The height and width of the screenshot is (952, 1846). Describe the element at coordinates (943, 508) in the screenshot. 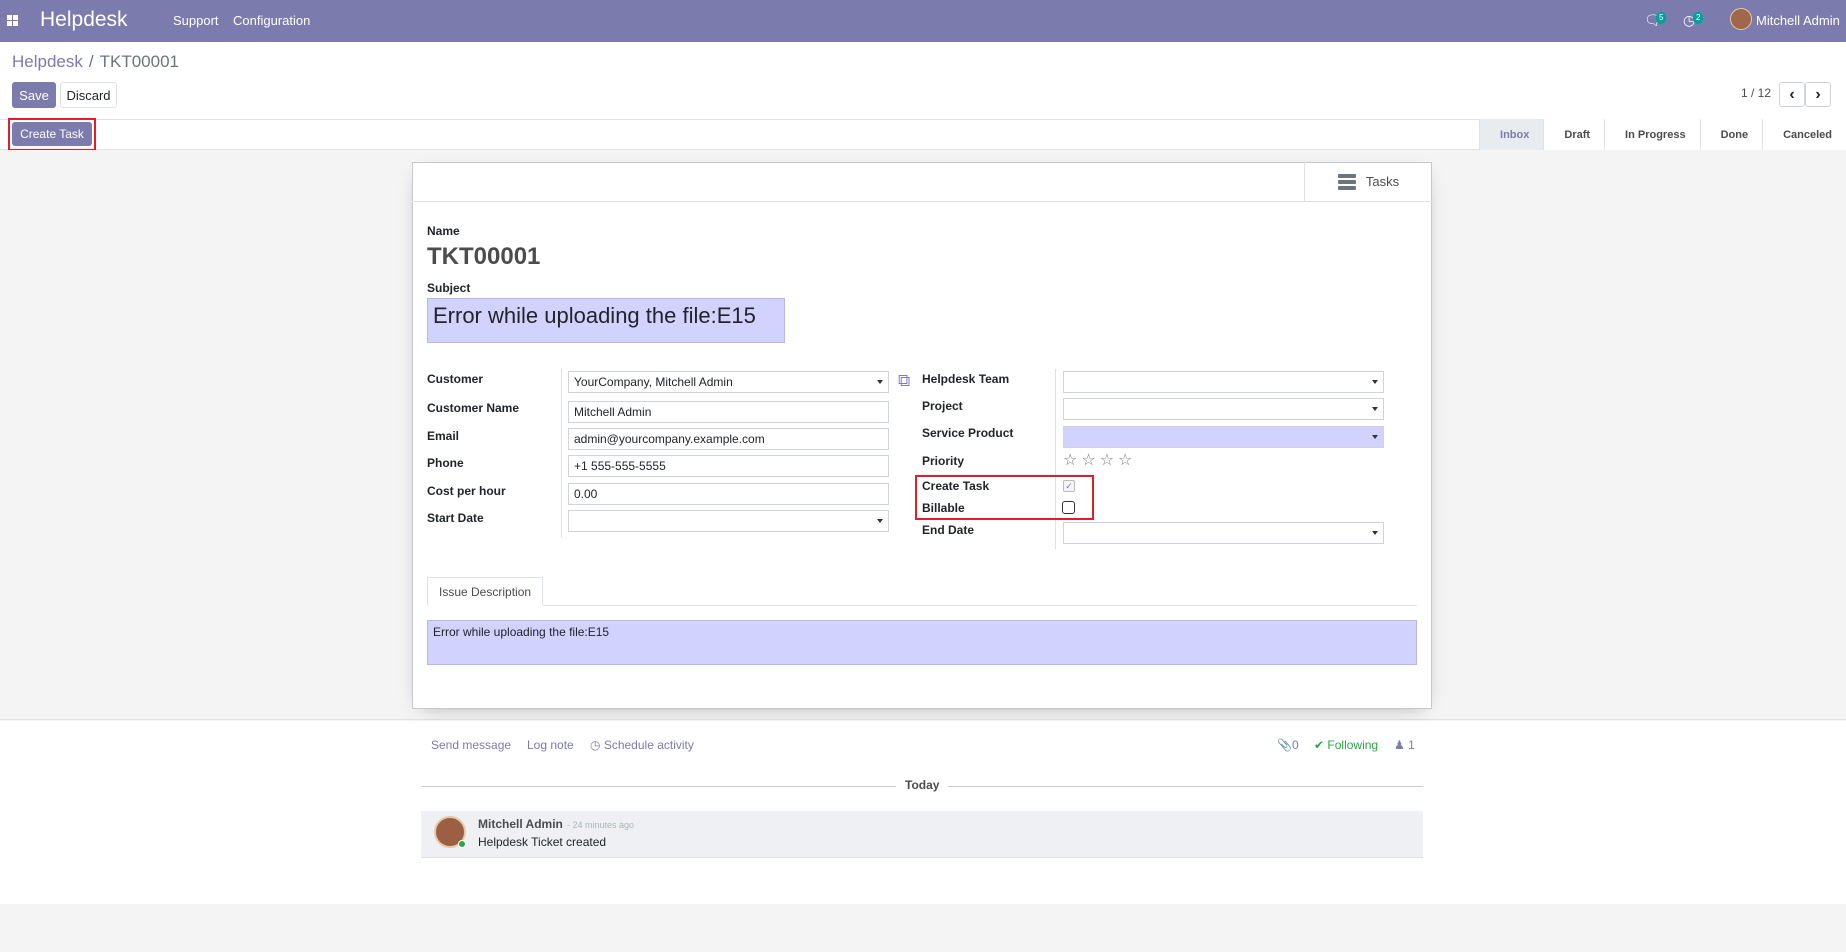

I see `billable-label: Billable` at that location.